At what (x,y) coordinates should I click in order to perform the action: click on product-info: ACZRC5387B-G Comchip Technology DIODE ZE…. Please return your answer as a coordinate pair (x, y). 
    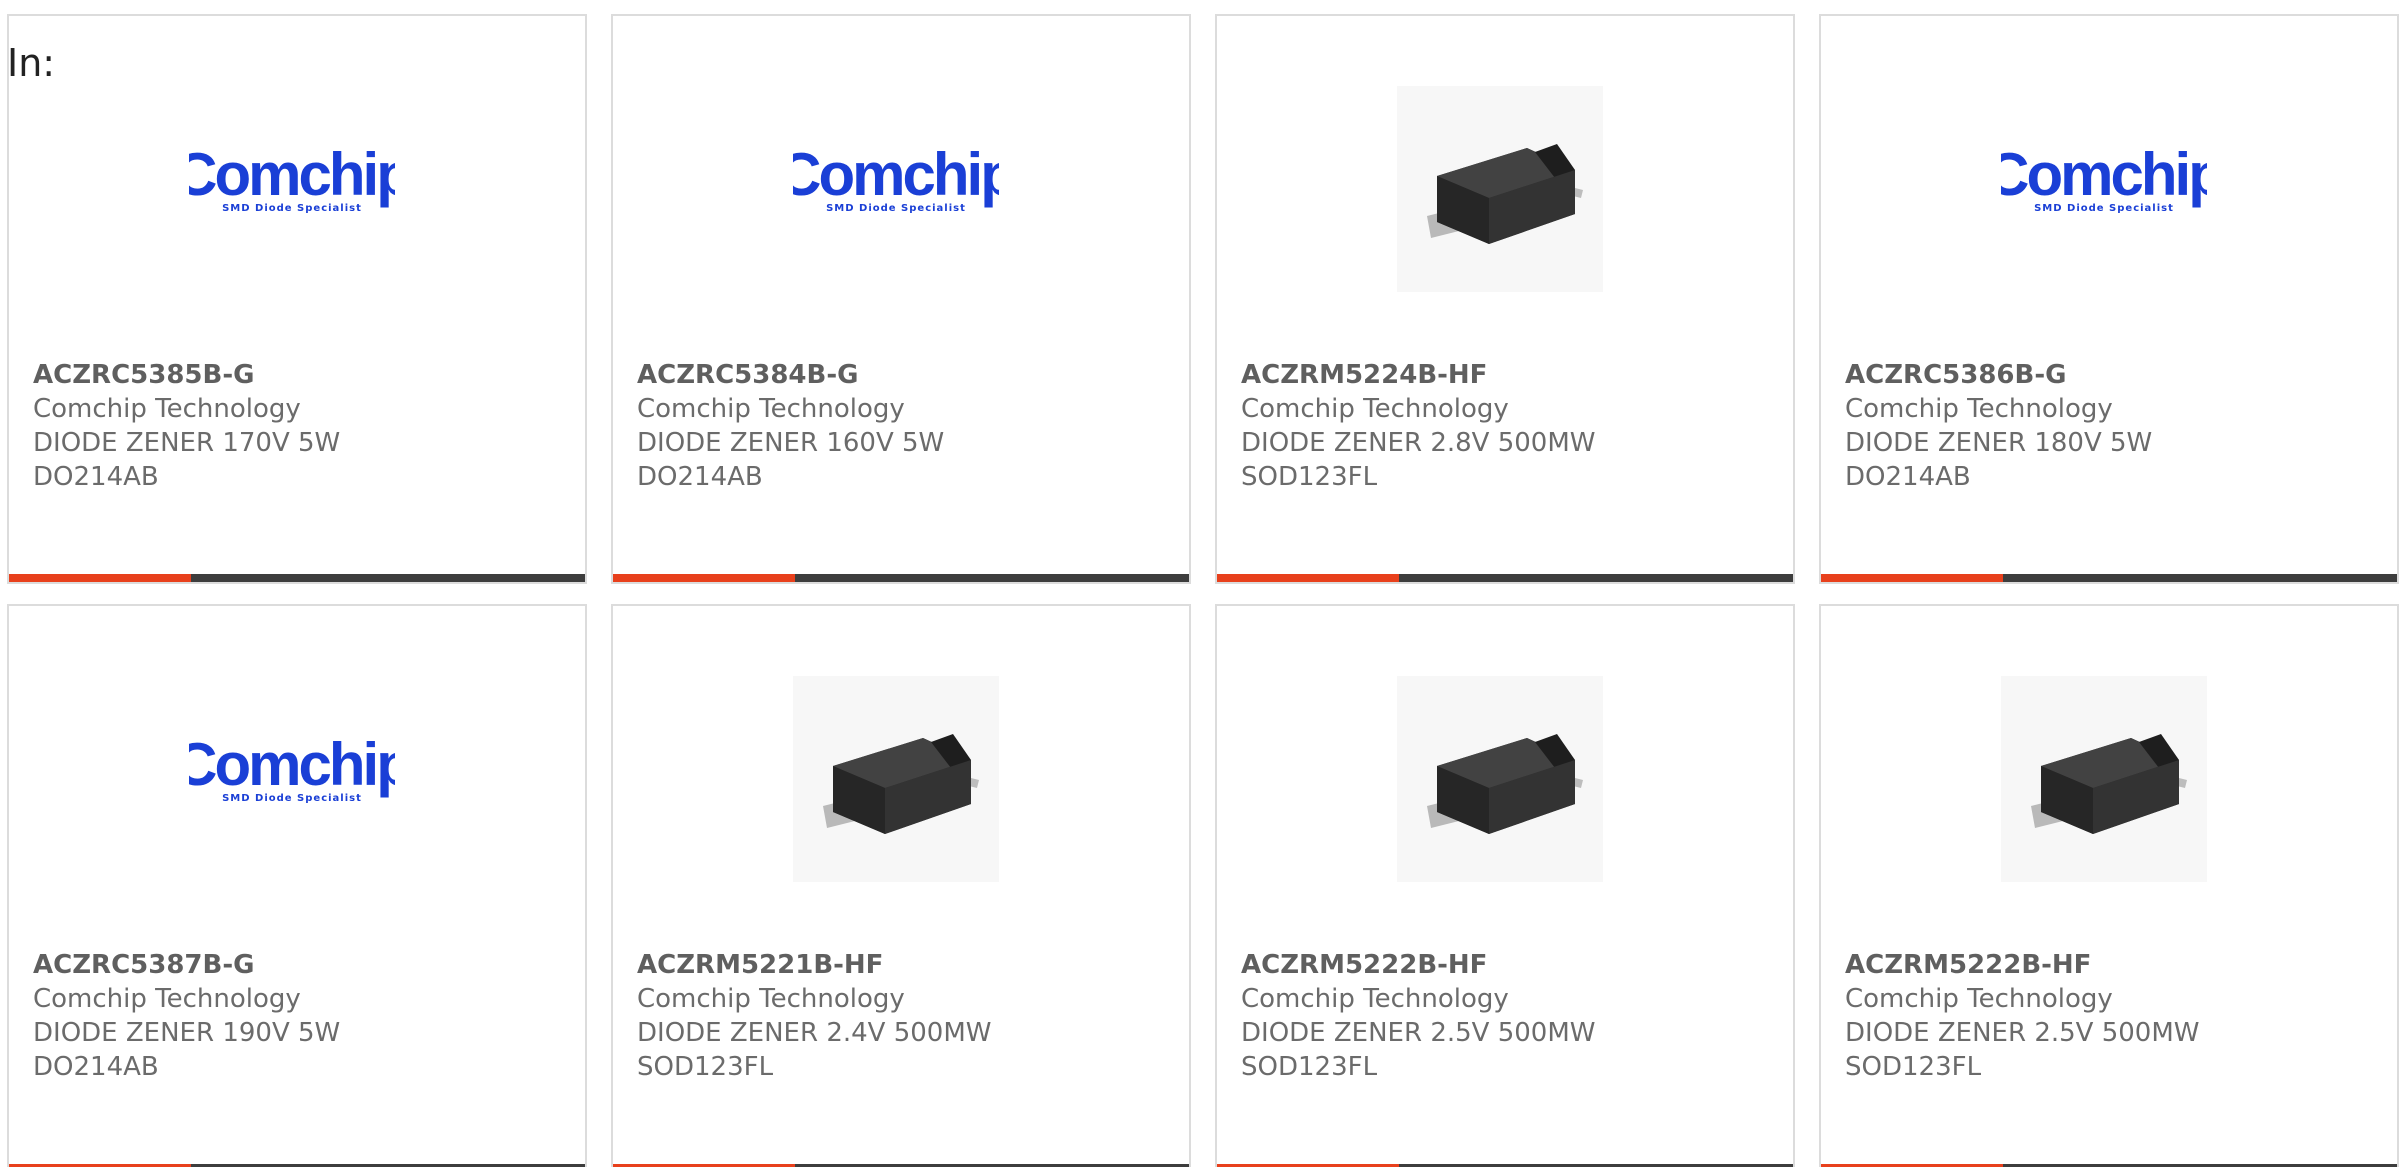
    Looking at the image, I should click on (304, 1016).